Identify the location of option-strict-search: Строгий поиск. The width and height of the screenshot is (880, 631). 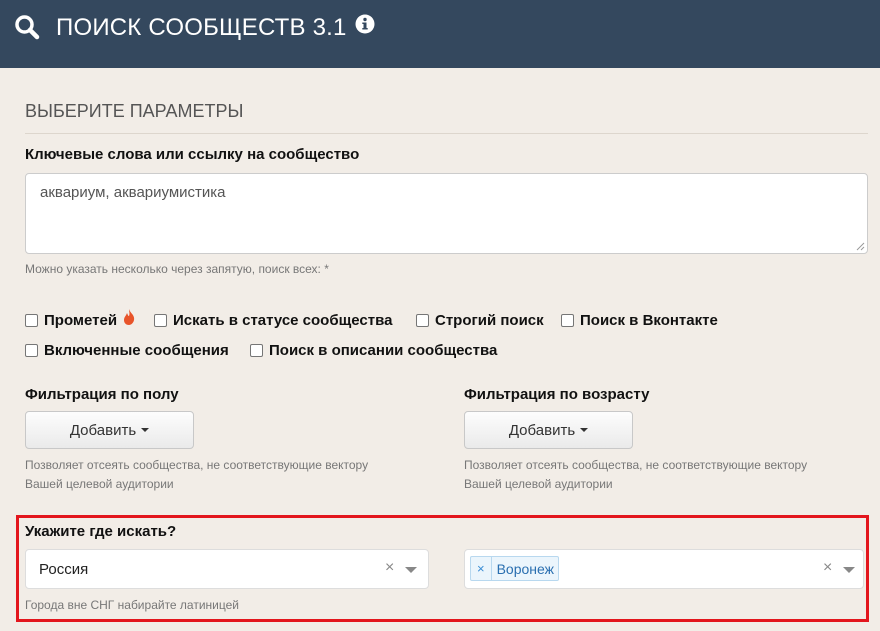
(480, 320).